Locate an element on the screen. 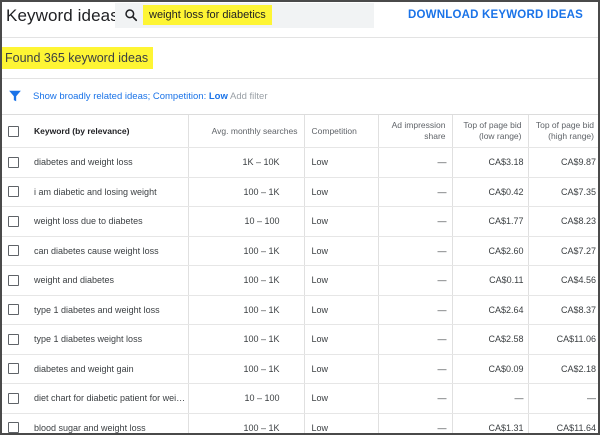  low-bid-cell: CA$1.31 is located at coordinates (489, 423).